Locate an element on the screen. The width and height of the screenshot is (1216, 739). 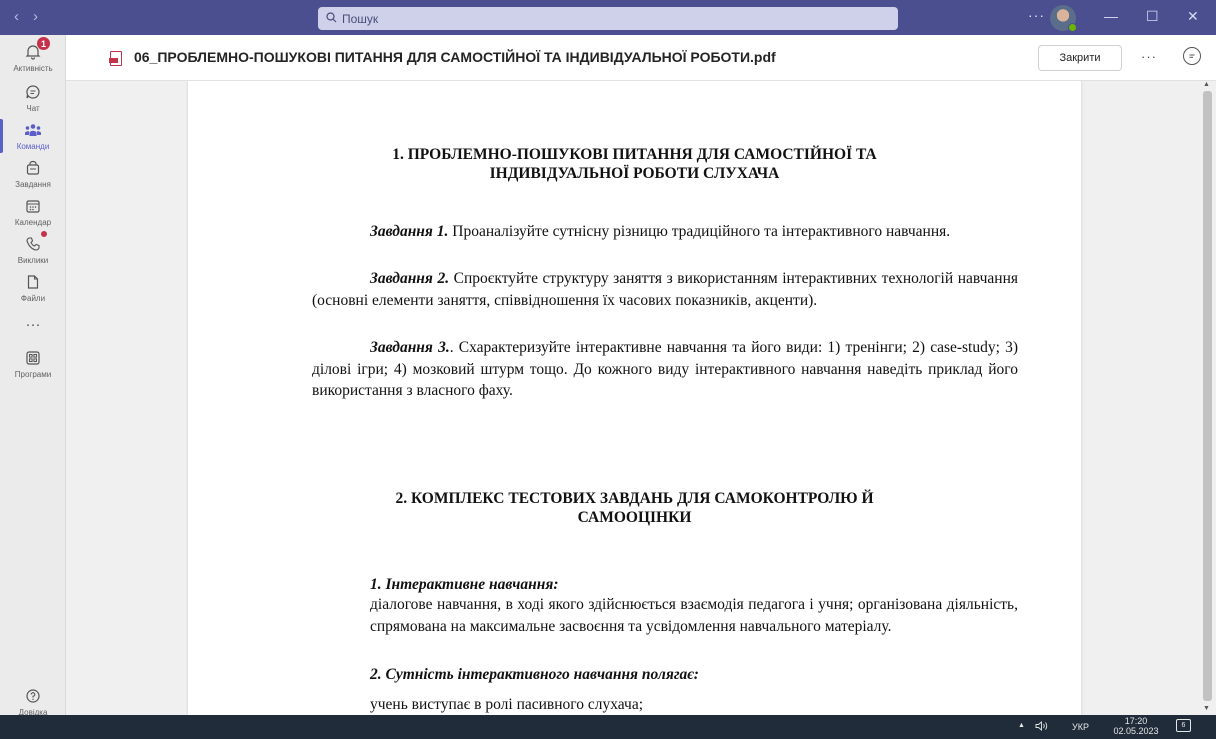
input-language: УКР is located at coordinates (1080, 727).